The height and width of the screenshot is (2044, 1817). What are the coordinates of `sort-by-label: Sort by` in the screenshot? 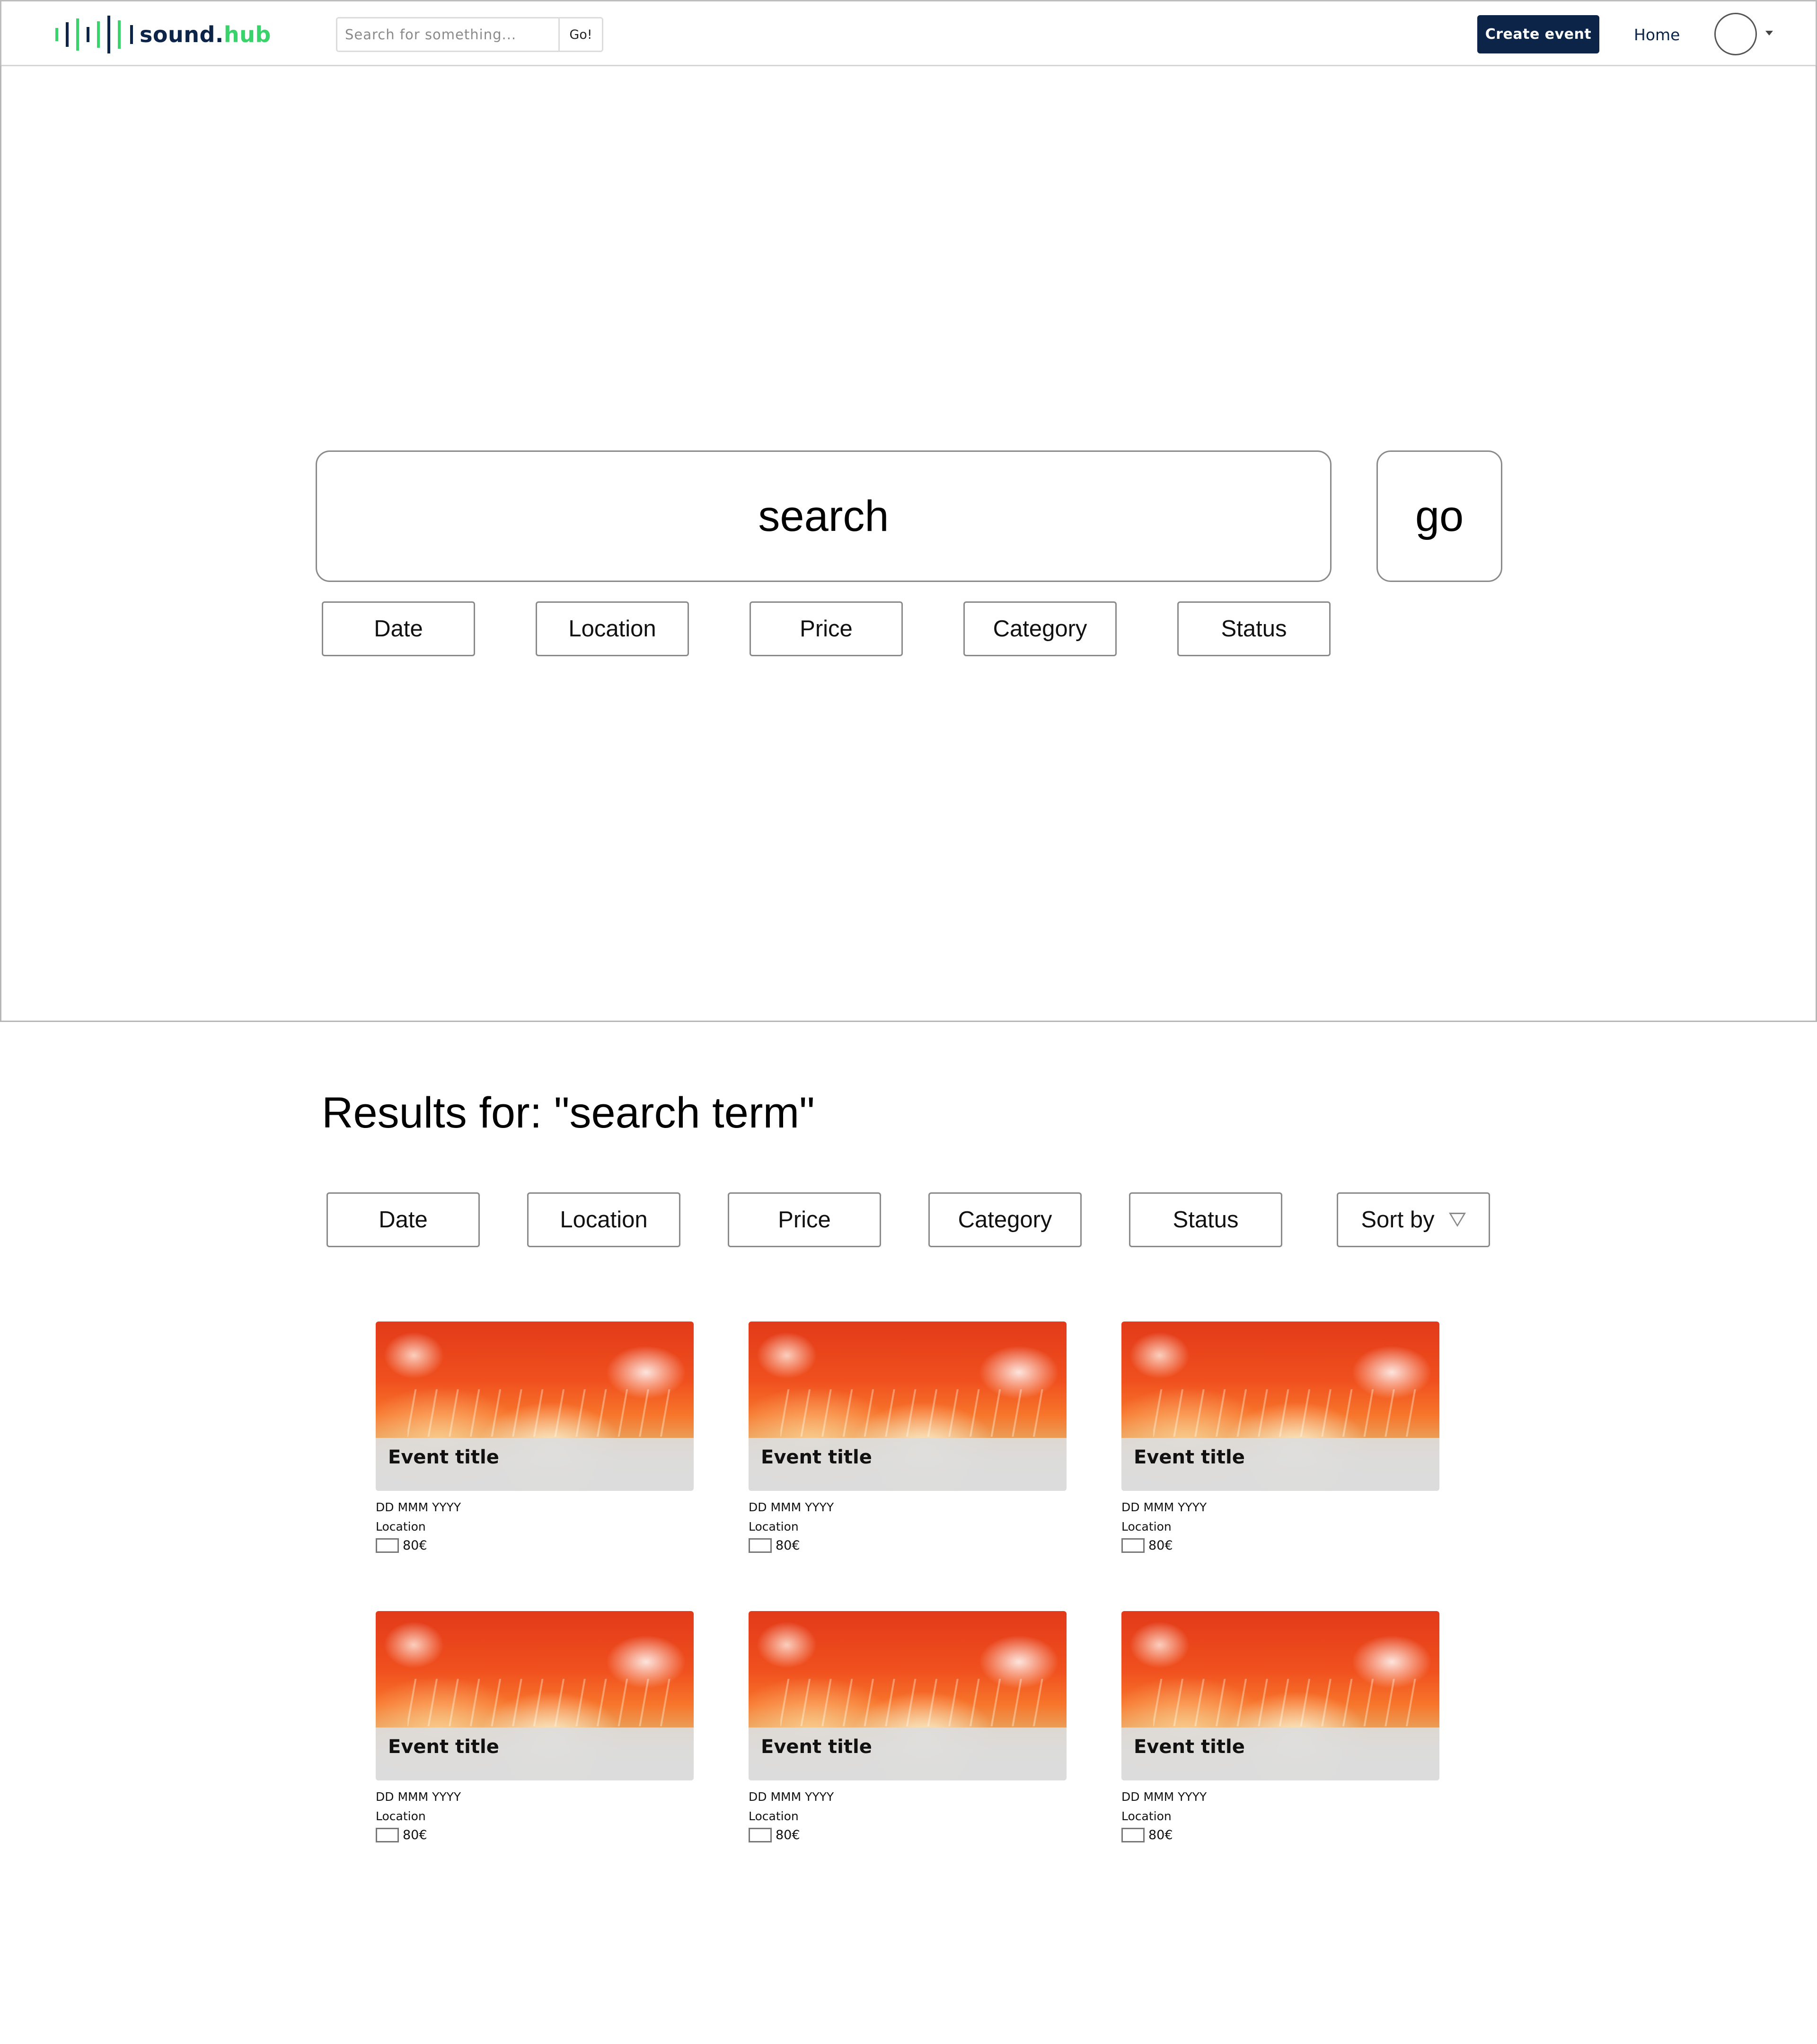 It's located at (1398, 1220).